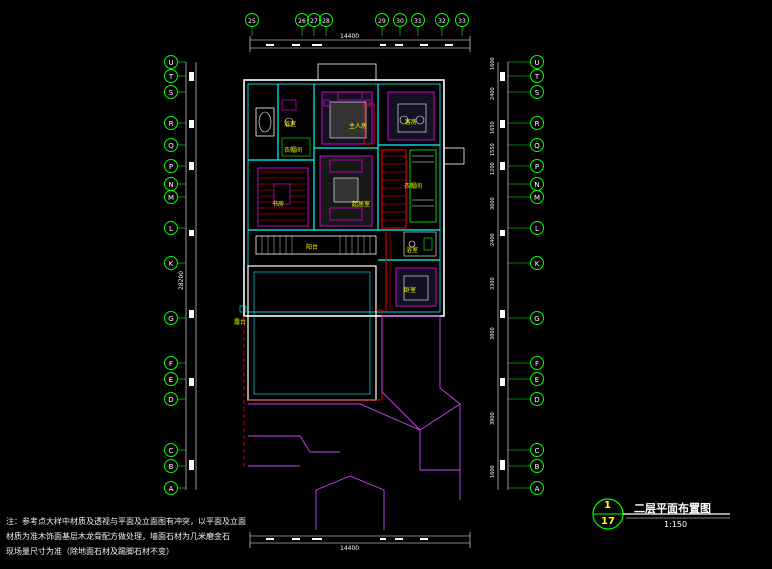 The image size is (772, 569). What do you see at coordinates (676, 524) in the screenshot?
I see `drawing-scale: 1:150` at bounding box center [676, 524].